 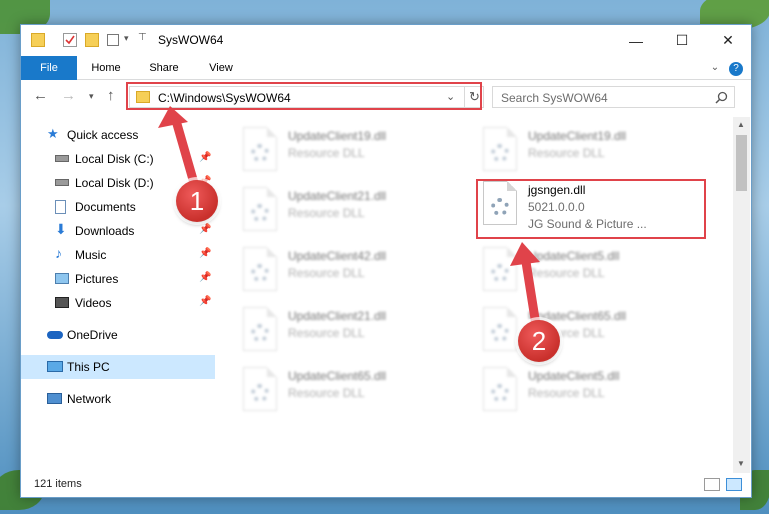 What do you see at coordinates (386, 68) in the screenshot?
I see `ribbon-tabs: File Home Share View ⌄ ?` at bounding box center [386, 68].